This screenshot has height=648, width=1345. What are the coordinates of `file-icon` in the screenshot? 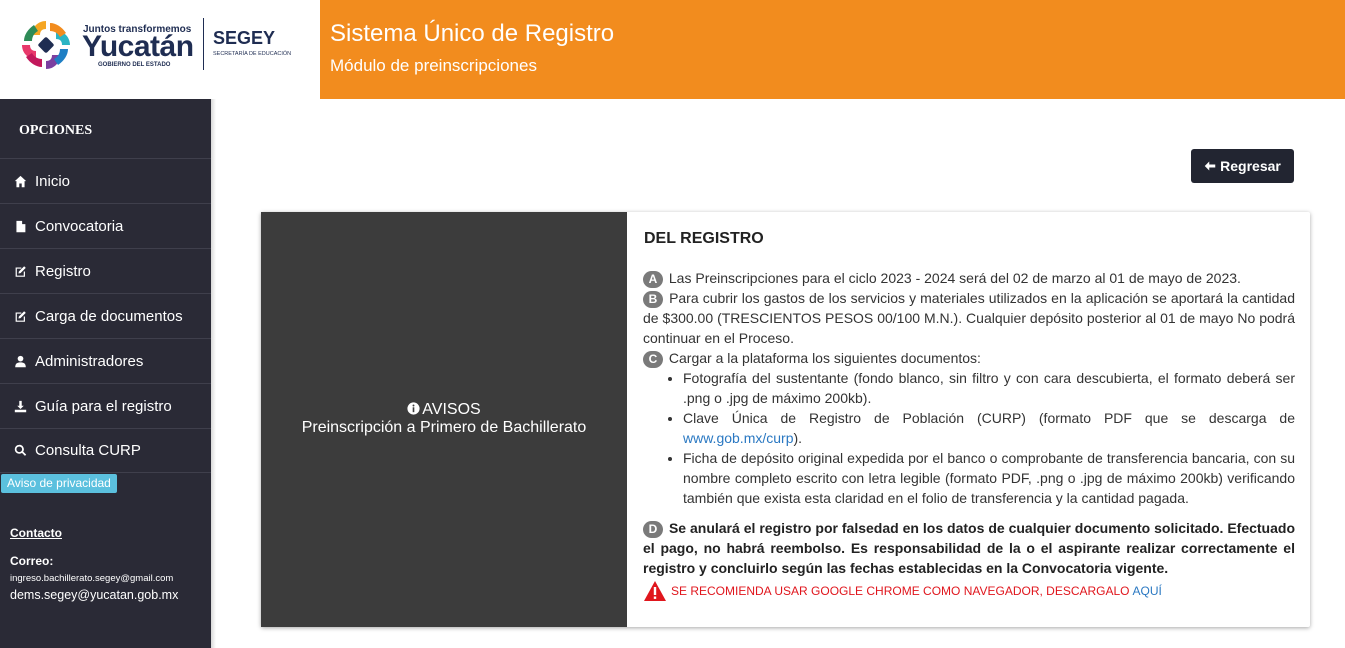 It's located at (23, 226).